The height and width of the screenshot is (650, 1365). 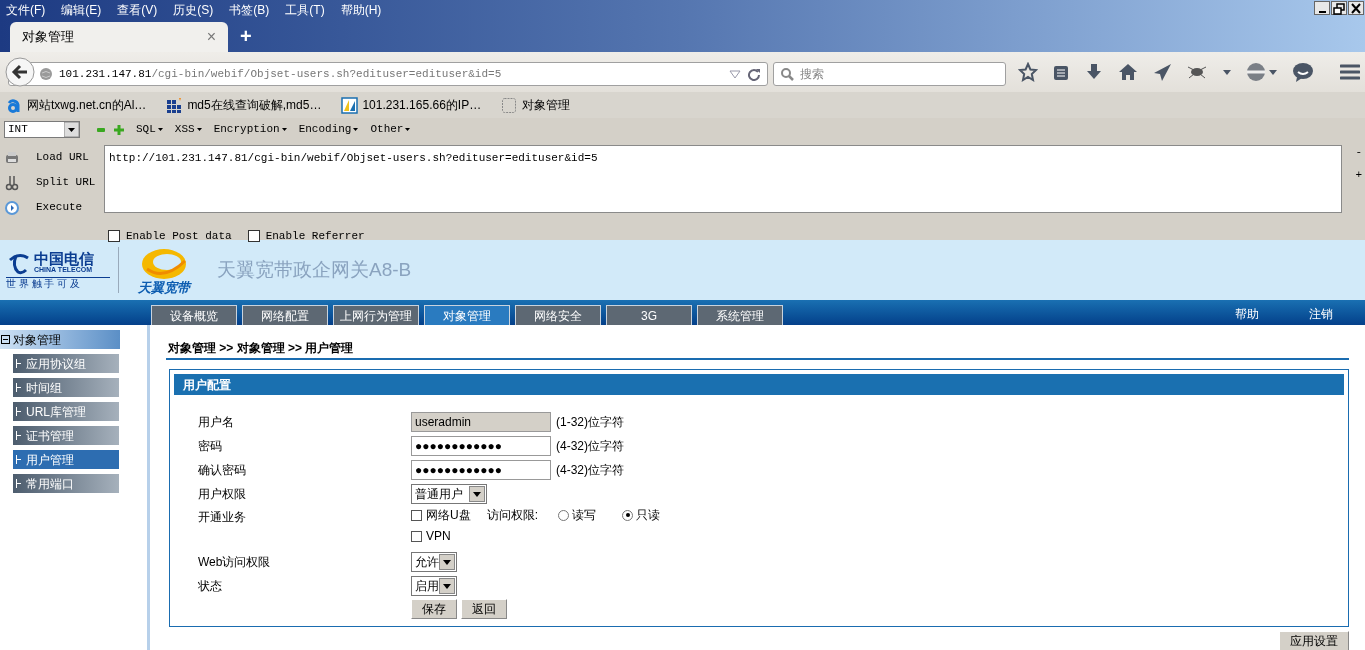 What do you see at coordinates (20, 72) in the screenshot?
I see `back-button-icon` at bounding box center [20, 72].